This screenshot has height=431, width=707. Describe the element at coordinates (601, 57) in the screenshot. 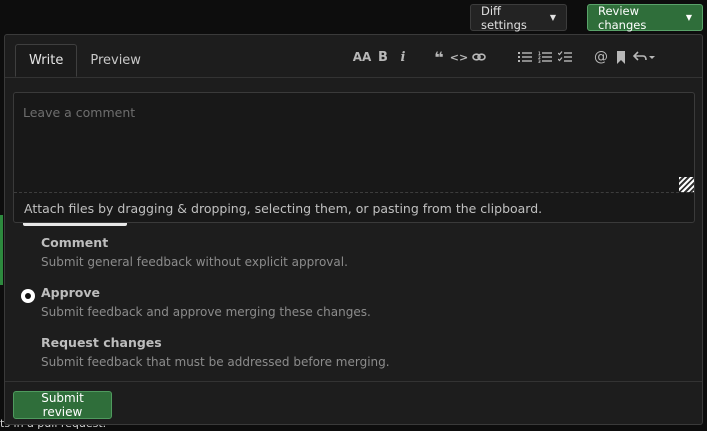

I see `mention-icon: @` at that location.